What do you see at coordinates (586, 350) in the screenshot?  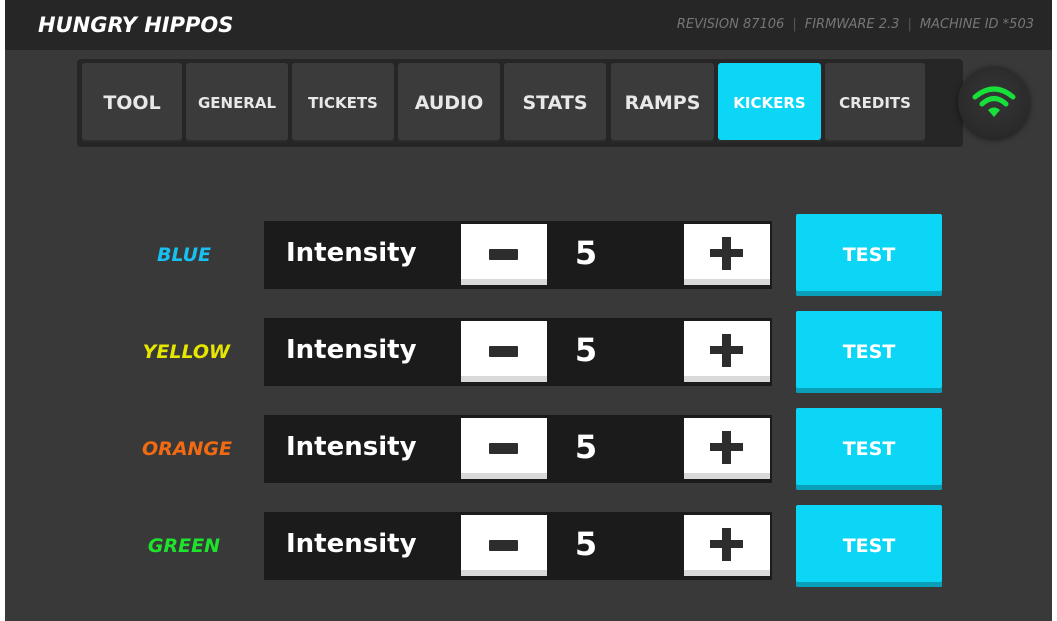 I see `intensity-value-yellow: 5` at bounding box center [586, 350].